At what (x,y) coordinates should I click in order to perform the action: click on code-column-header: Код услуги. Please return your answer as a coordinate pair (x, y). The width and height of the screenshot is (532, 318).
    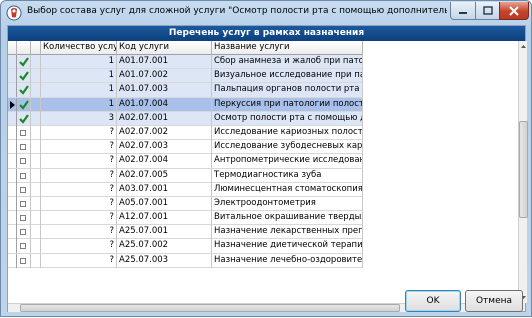
    Looking at the image, I should click on (164, 48).